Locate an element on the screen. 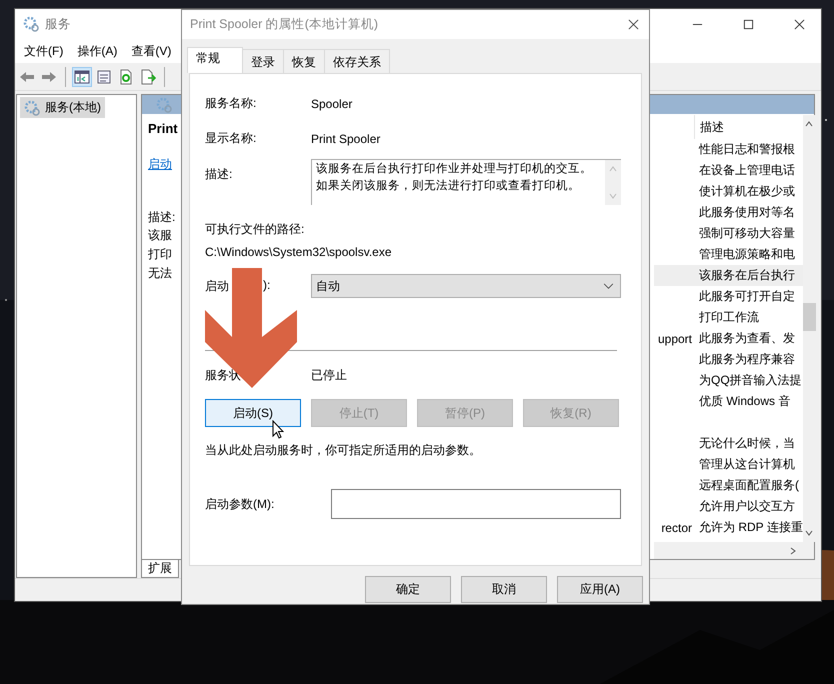  table-cell: 优质 Windows 音 is located at coordinates (744, 401).